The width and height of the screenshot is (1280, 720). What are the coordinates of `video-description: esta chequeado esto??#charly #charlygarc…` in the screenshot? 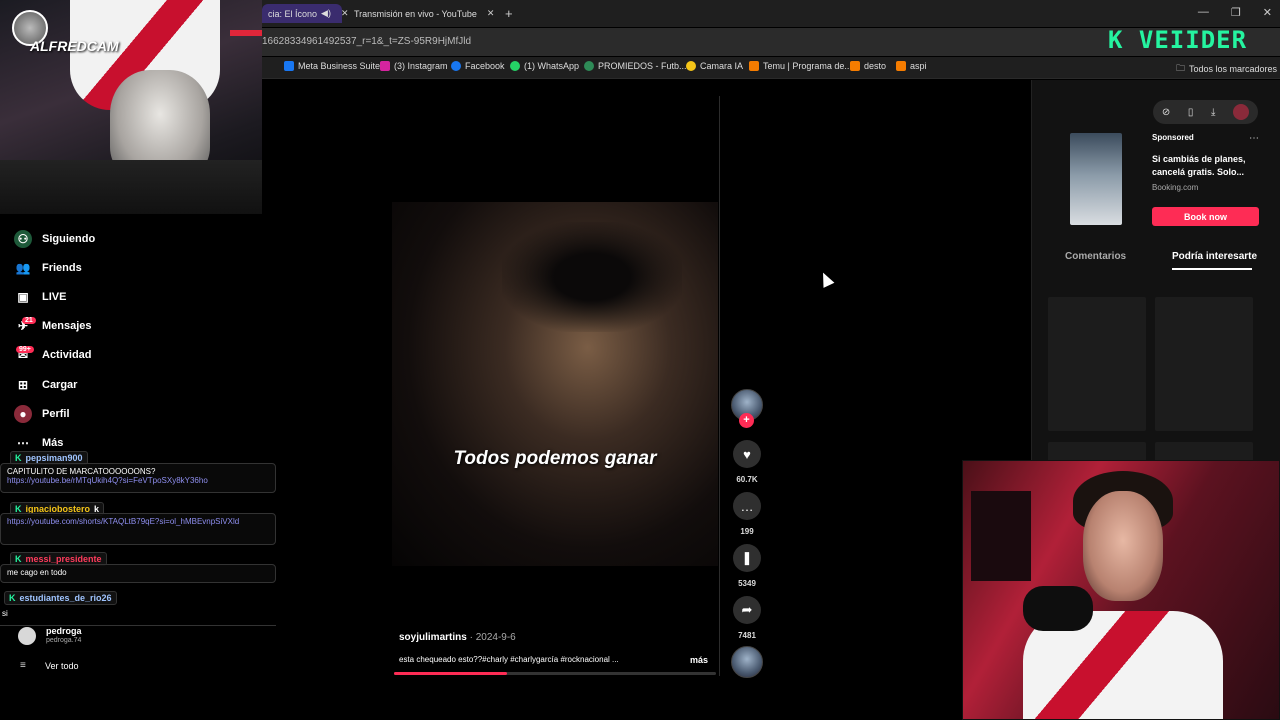 It's located at (509, 659).